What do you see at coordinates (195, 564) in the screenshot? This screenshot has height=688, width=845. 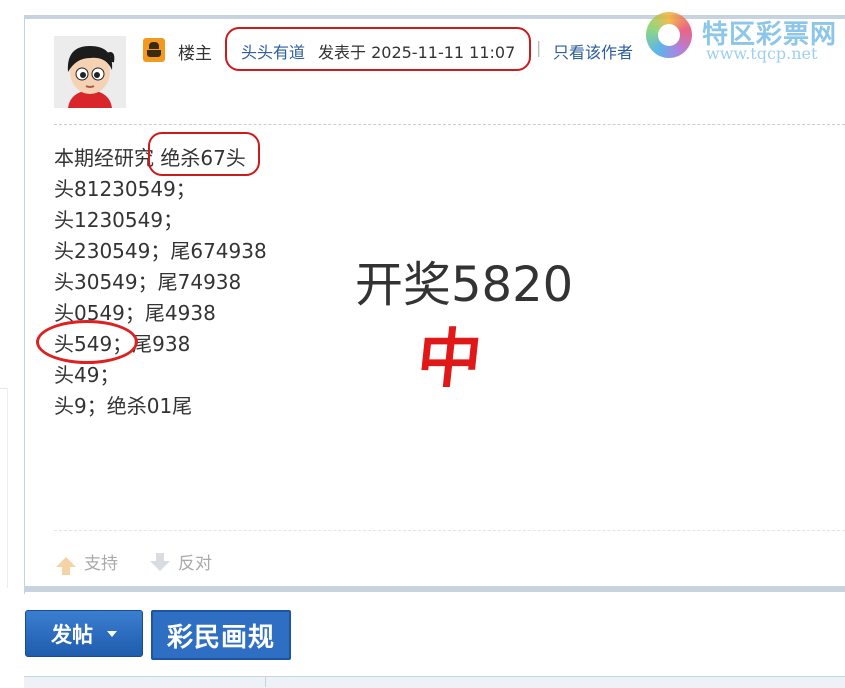 I see `oppose-label: 反对` at bounding box center [195, 564].